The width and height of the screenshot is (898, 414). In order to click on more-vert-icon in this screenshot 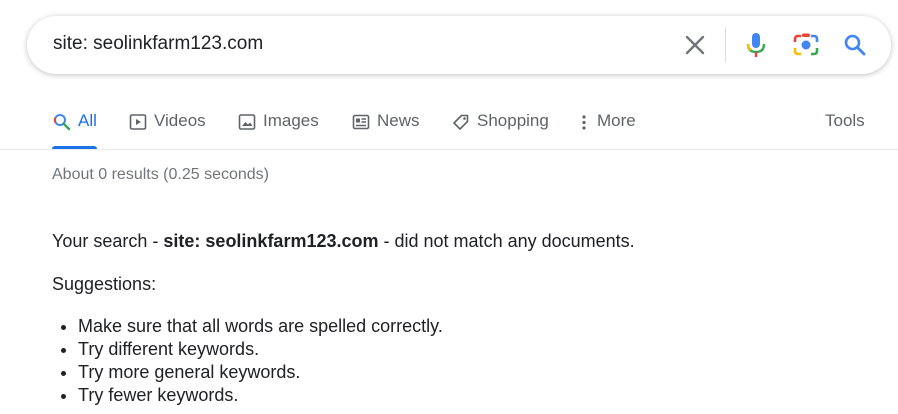, I will do `click(584, 122)`.